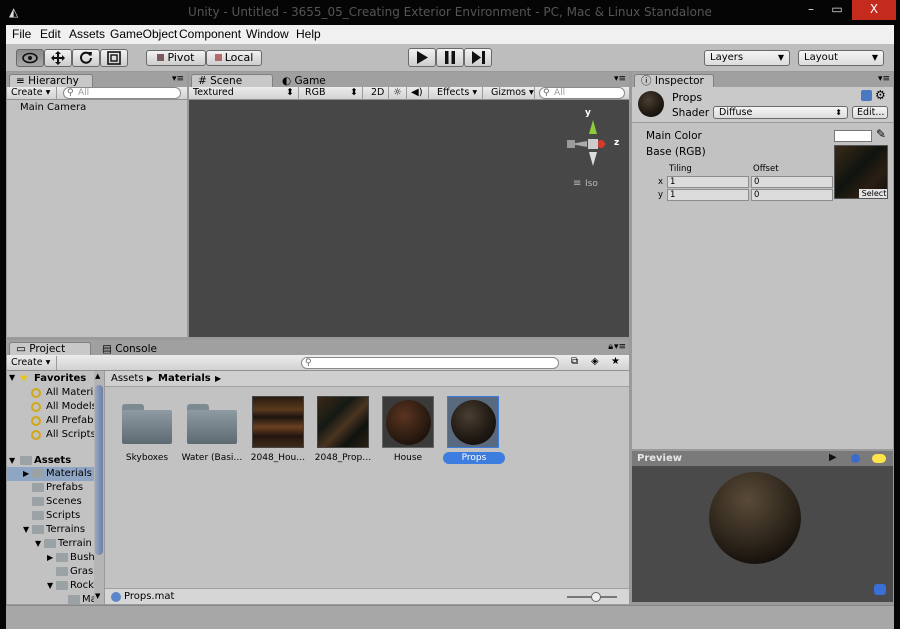  I want to click on folder-water-icon, so click(212, 424).